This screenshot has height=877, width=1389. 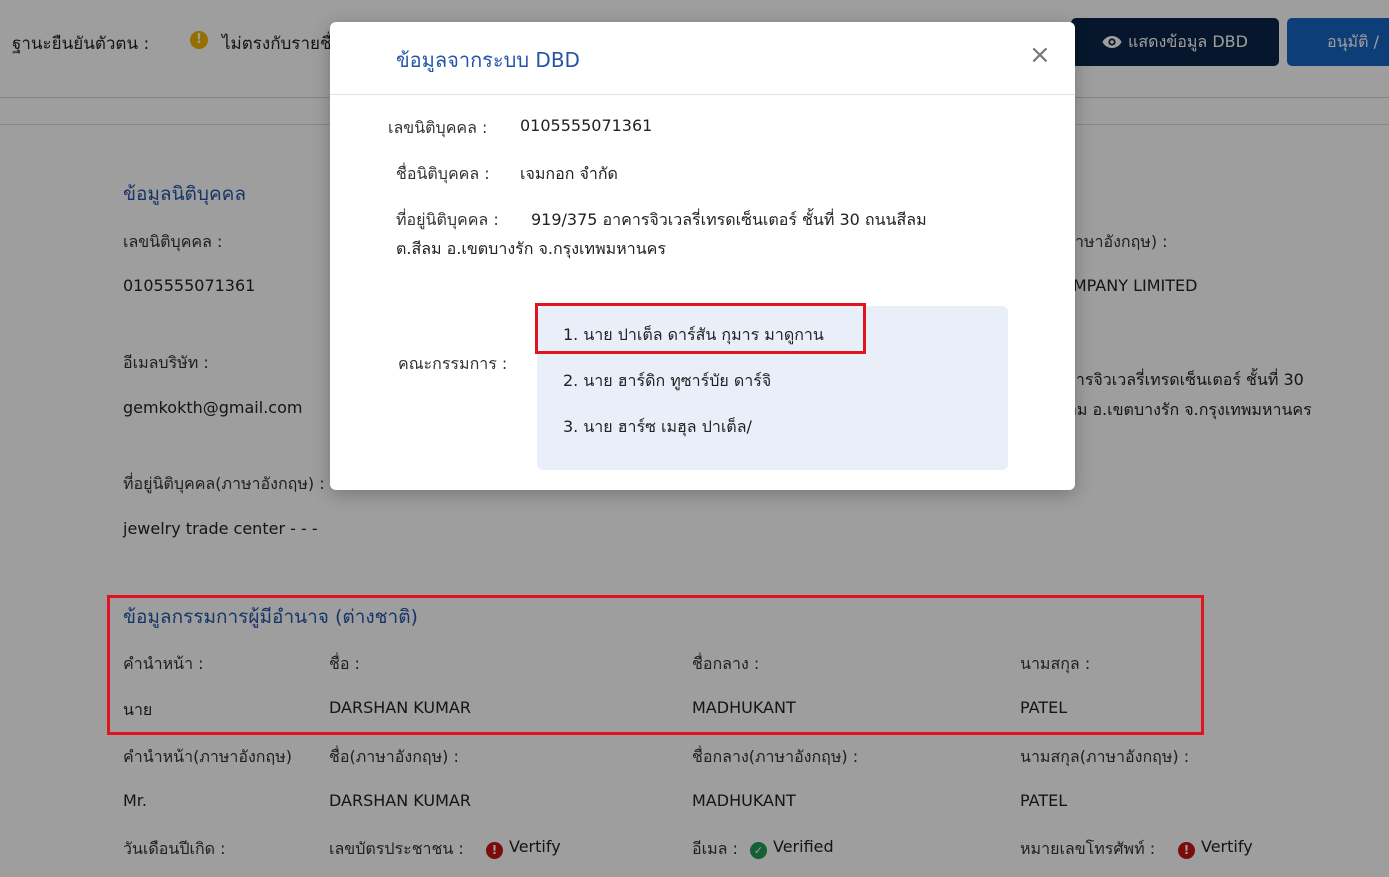 What do you see at coordinates (586, 125) in the screenshot?
I see `modal-reg-no-value: 0105555071361` at bounding box center [586, 125].